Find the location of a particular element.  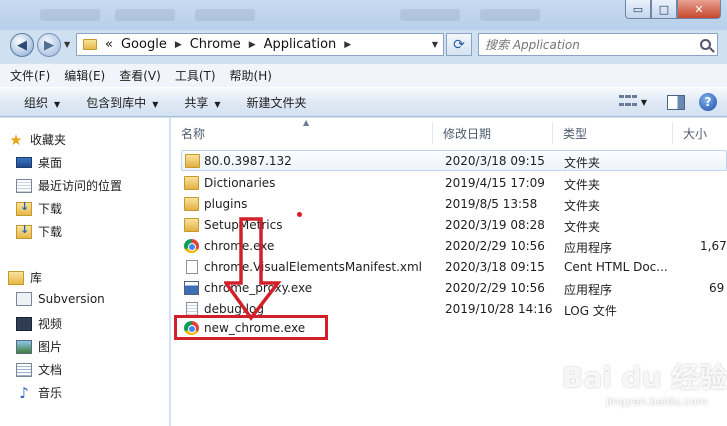

view-mode-icon is located at coordinates (627, 102).